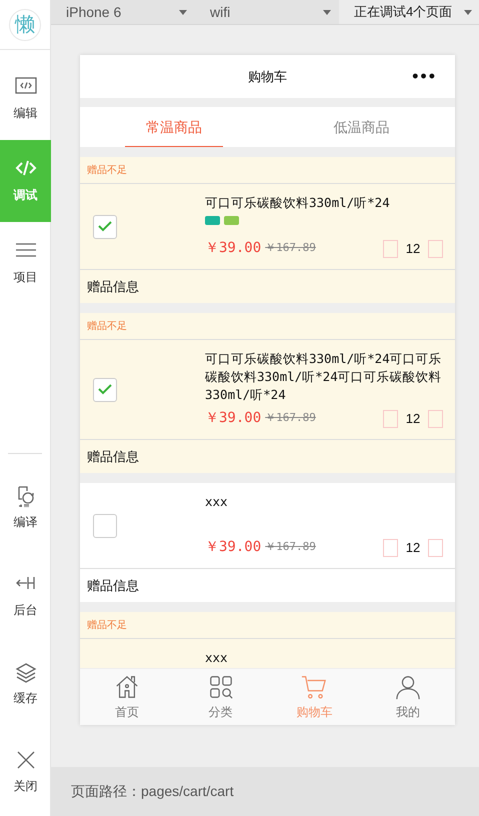  Describe the element at coordinates (25, 596) in the screenshot. I see `sidebar-item: 后台` at that location.